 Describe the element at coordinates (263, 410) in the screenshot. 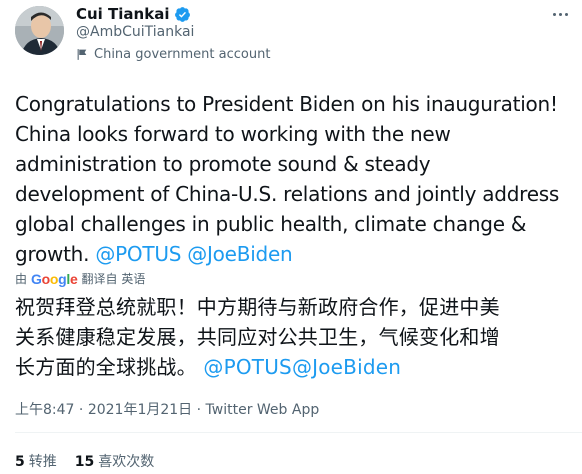

I see `tweet-source: Twitter Web App` at that location.